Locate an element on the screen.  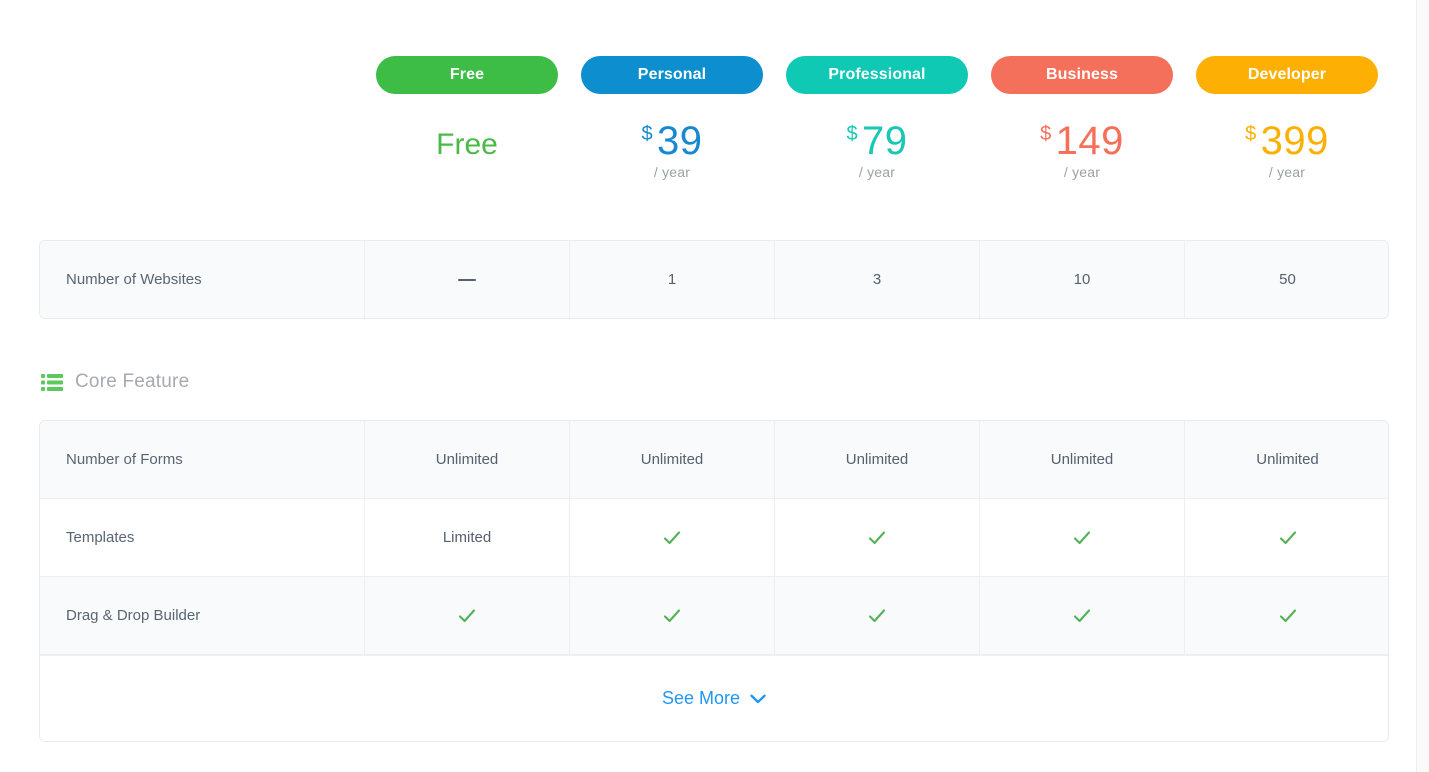
feature-label: Number of Websites is located at coordinates (202, 279).